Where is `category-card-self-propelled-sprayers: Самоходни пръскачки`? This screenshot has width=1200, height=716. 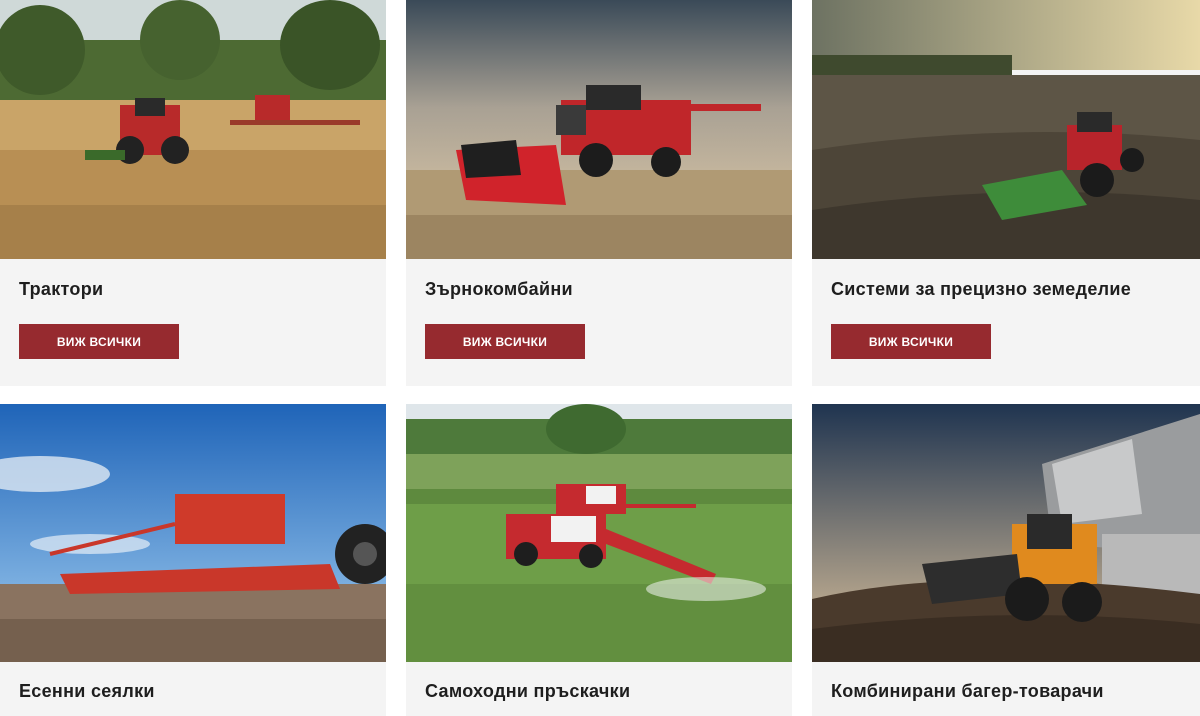
category-card-self-propelled-sprayers: Самоходни пръскачки is located at coordinates (599, 560).